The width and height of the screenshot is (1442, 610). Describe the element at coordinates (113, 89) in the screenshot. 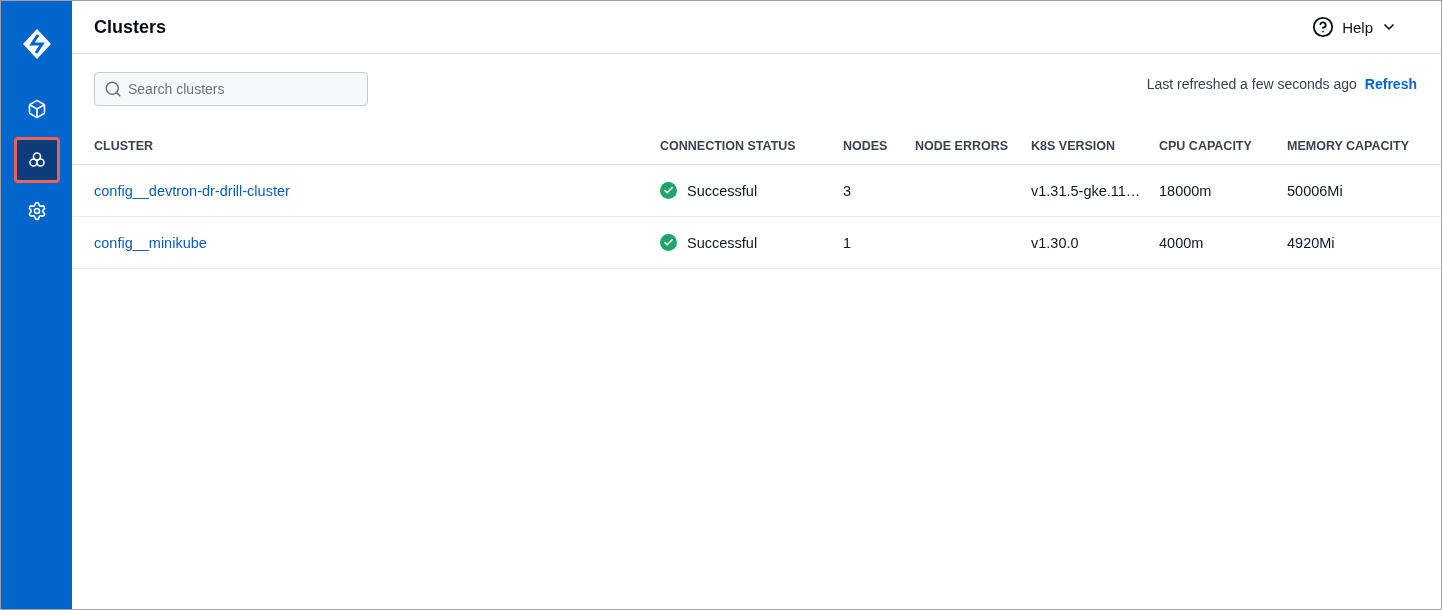

I see `search-icon` at that location.